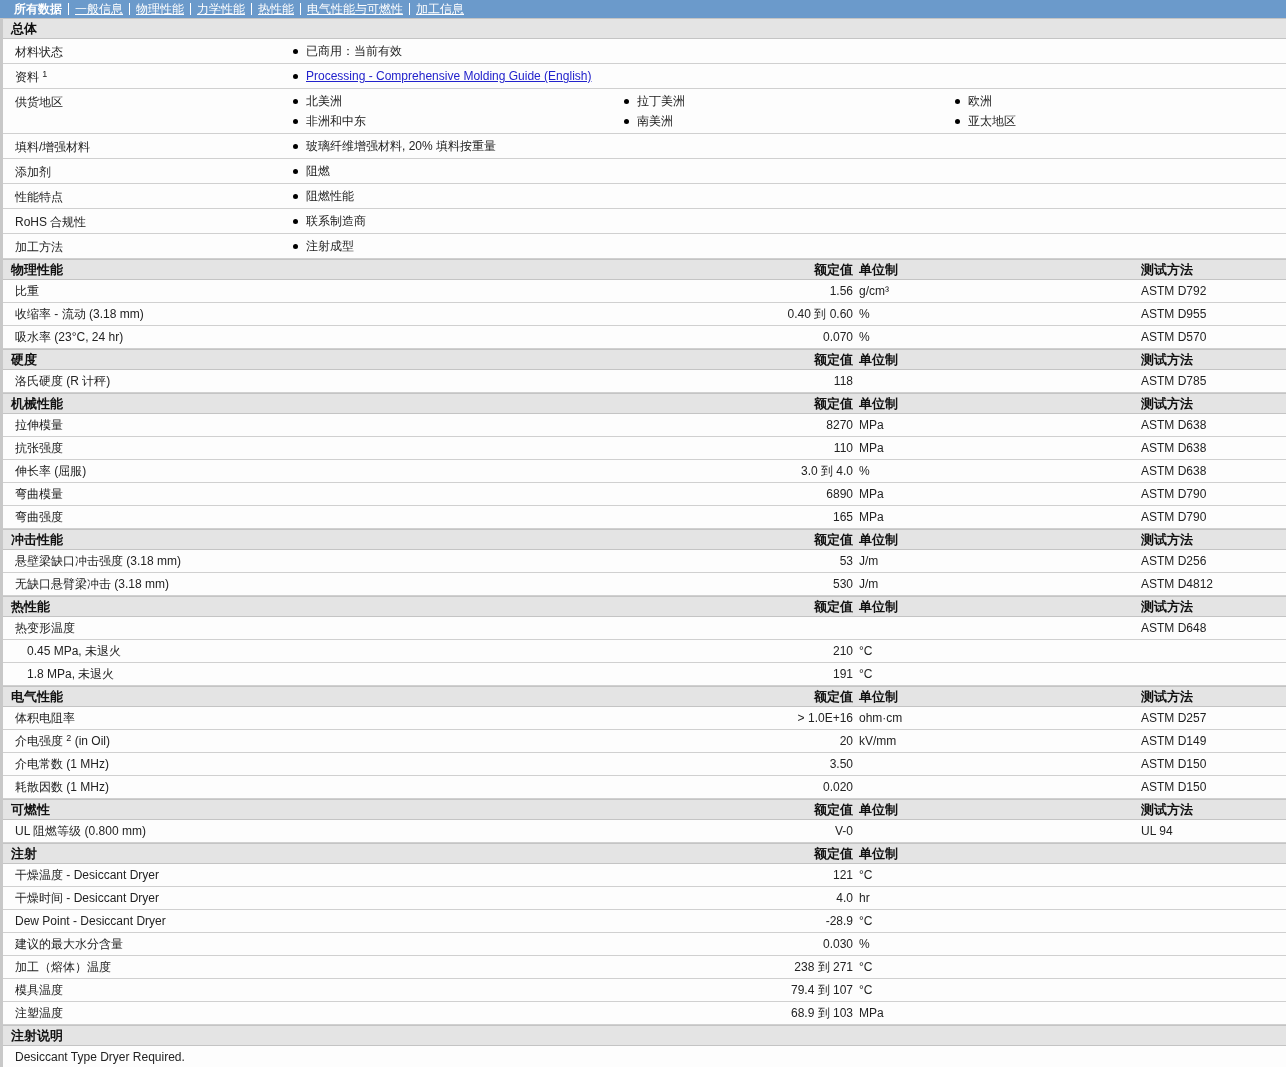 This screenshot has width=1286, height=1067. Describe the element at coordinates (1174, 787) in the screenshot. I see `test-method: ASTM D150` at that location.